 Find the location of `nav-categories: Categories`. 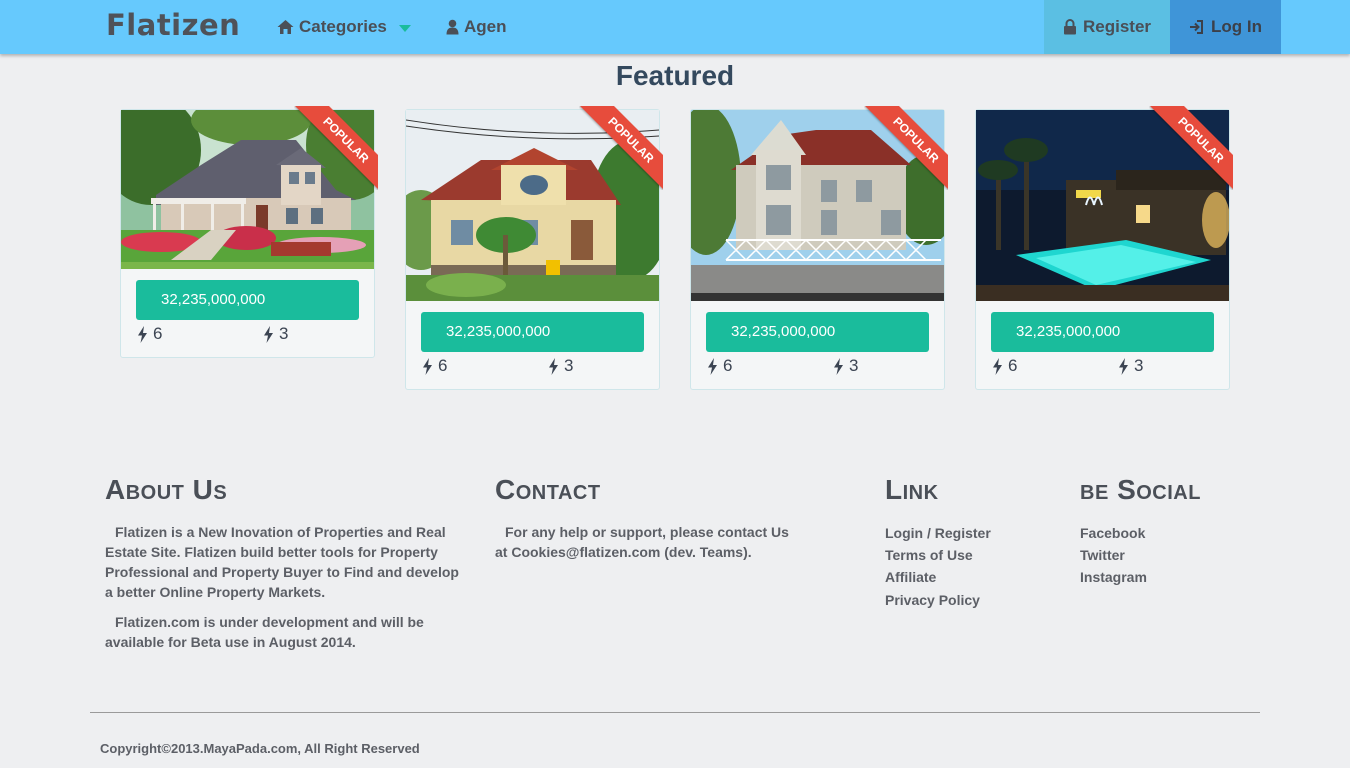

nav-categories: Categories is located at coordinates (344, 27).